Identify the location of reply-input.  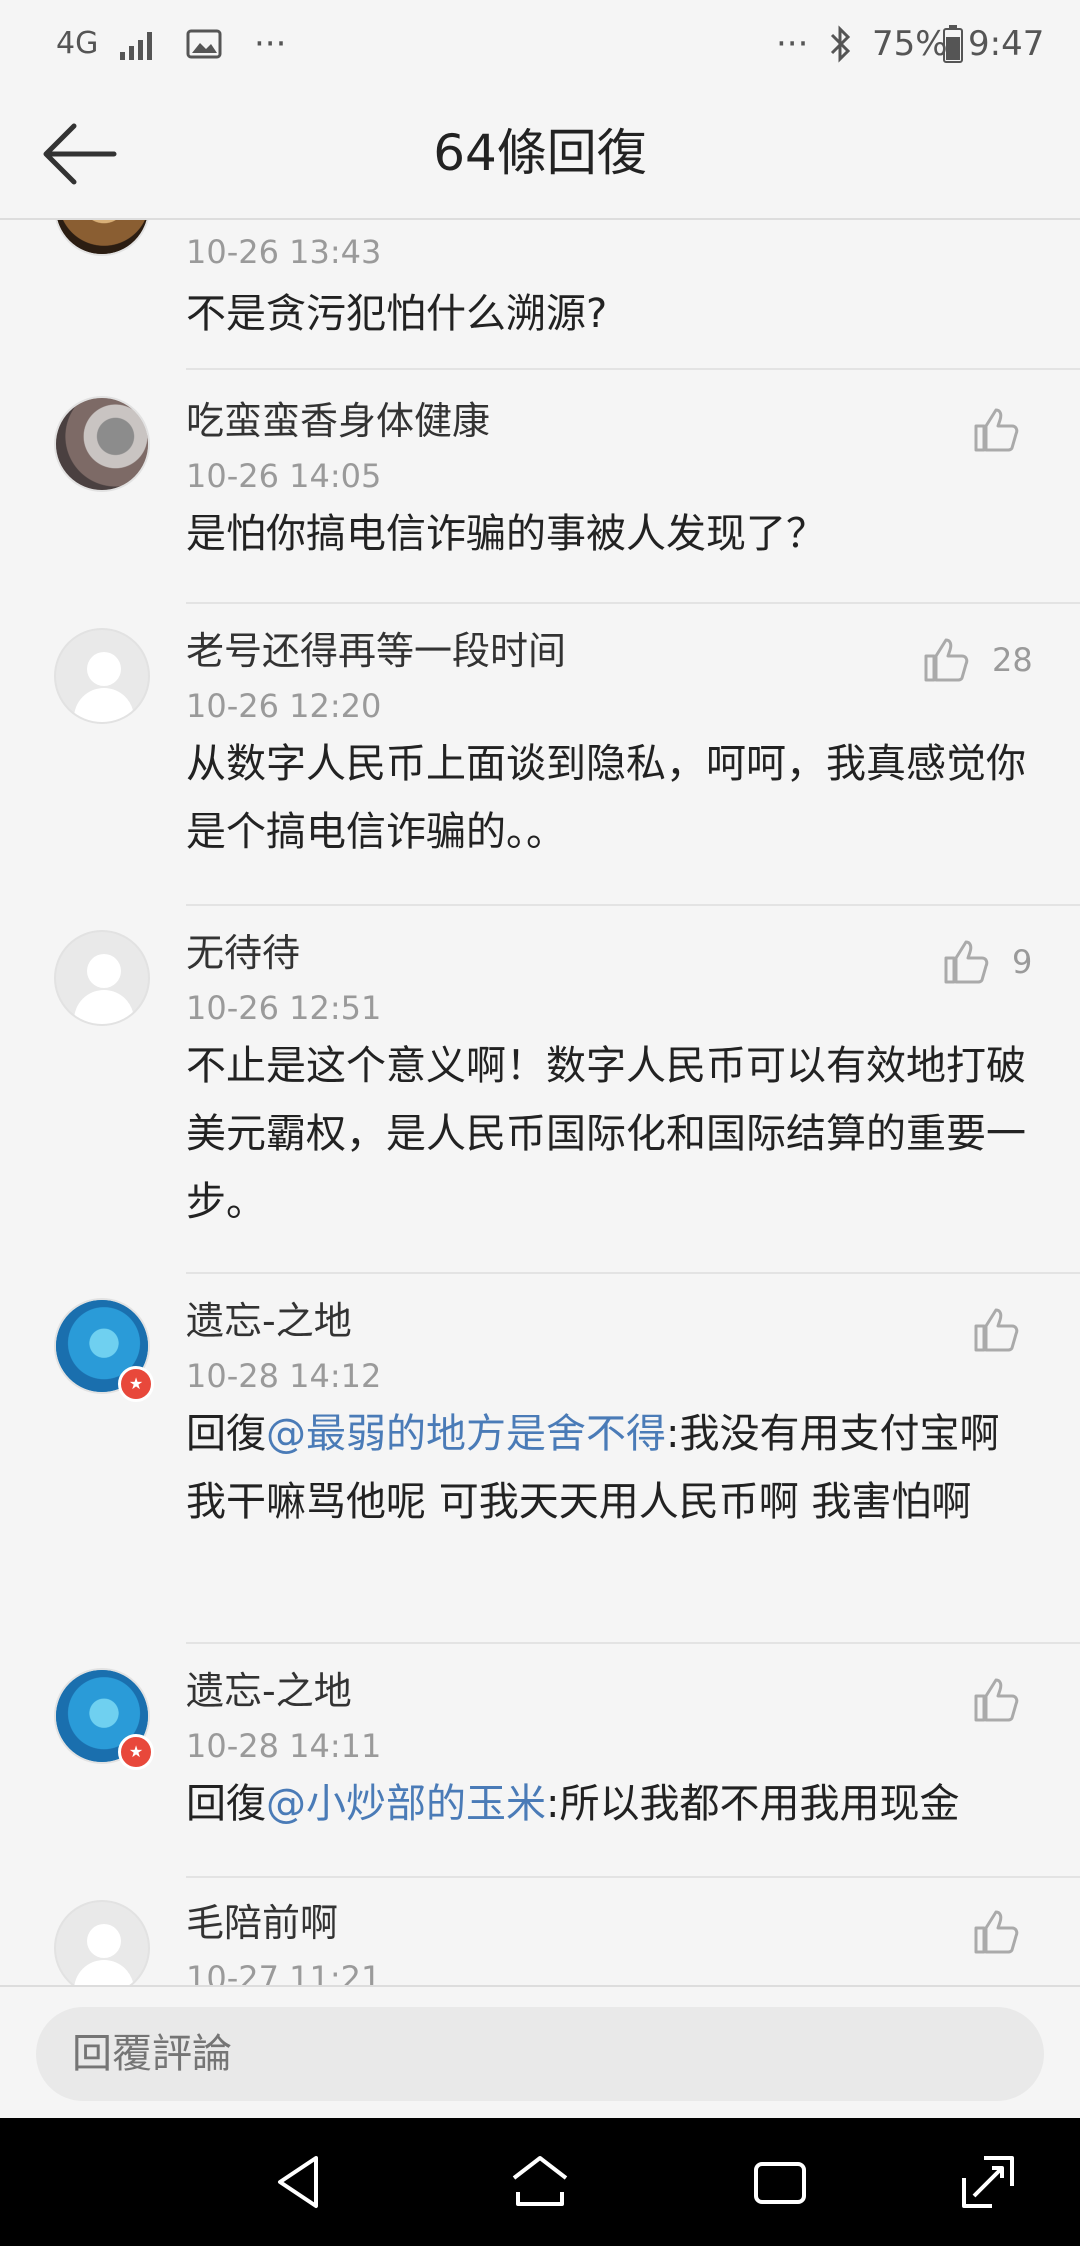
(540, 2054).